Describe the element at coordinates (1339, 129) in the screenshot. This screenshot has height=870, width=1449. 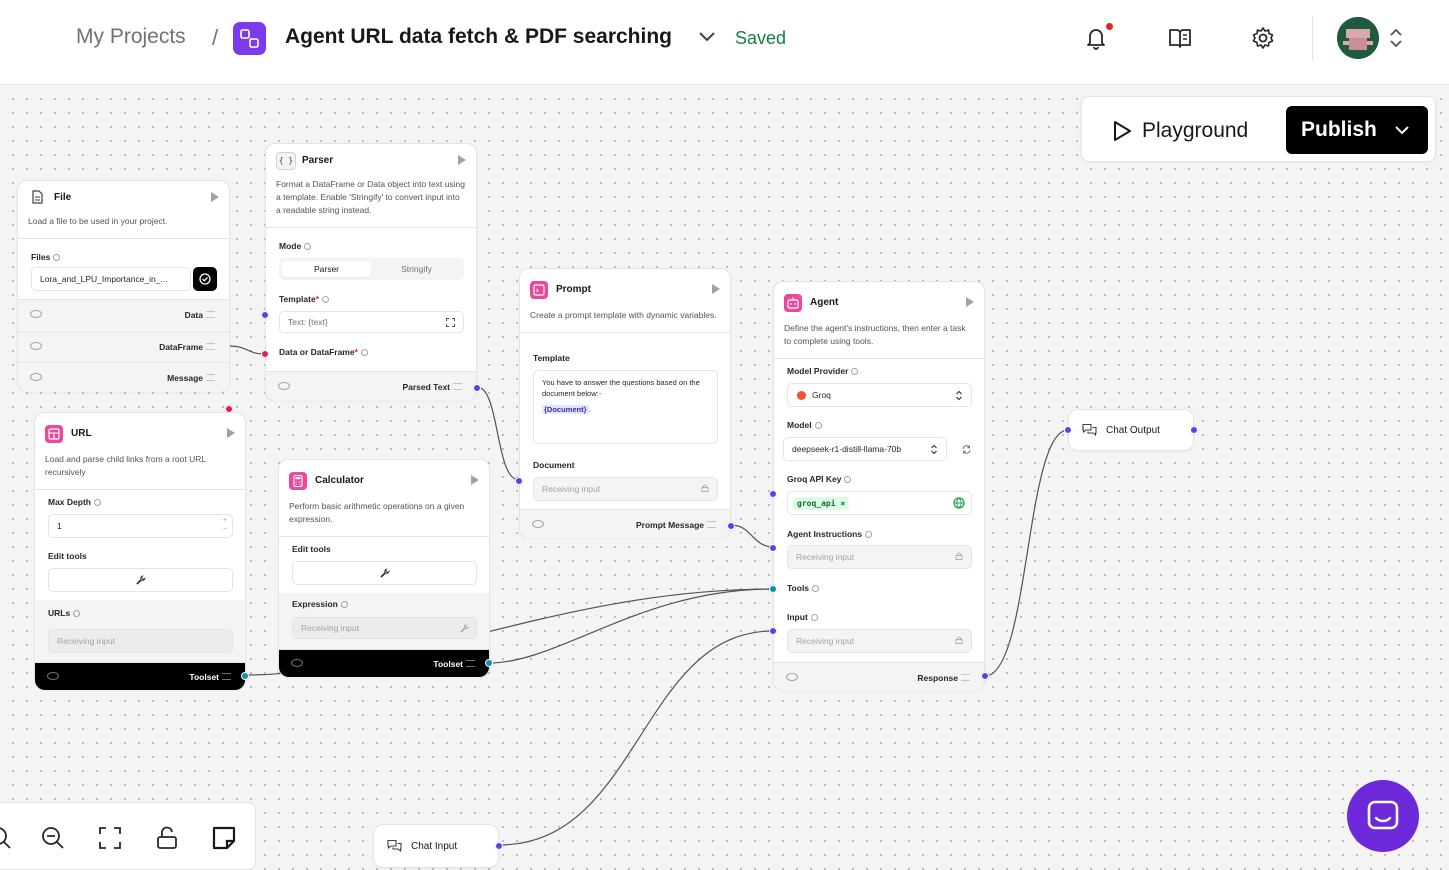
I see `publish-label: Publish` at that location.